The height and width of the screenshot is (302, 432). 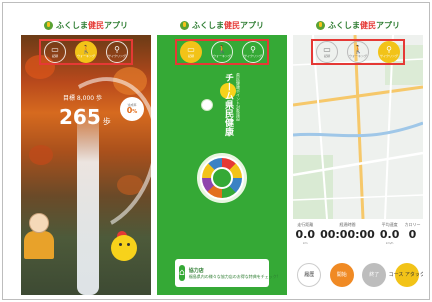 What do you see at coordinates (38, 236) in the screenshot?
I see `monk-character` at bounding box center [38, 236].